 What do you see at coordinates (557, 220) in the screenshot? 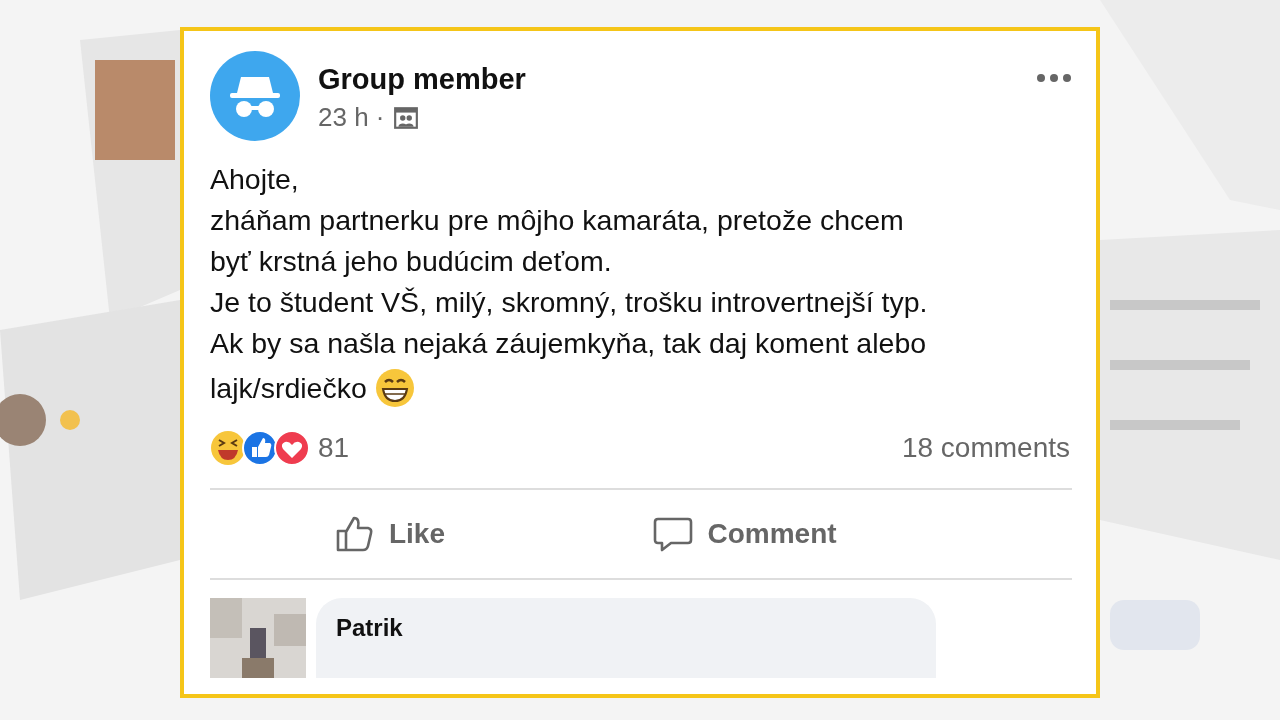
I see `post-text: zháňam partnerku pre môjho kamaráta, pretože chcem` at bounding box center [557, 220].